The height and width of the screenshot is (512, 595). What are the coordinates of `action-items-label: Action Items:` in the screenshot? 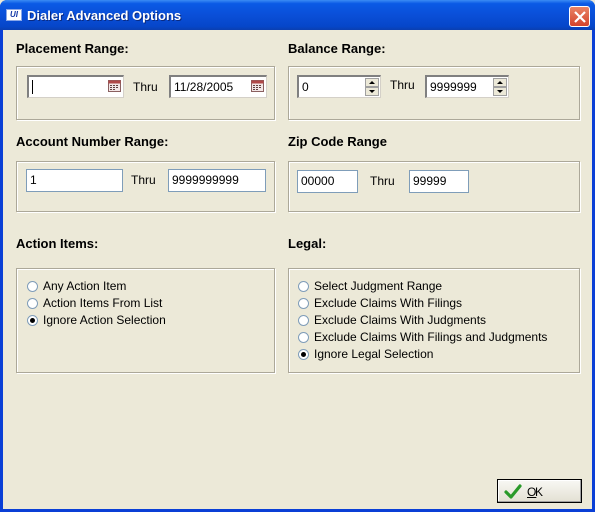 It's located at (57, 243).